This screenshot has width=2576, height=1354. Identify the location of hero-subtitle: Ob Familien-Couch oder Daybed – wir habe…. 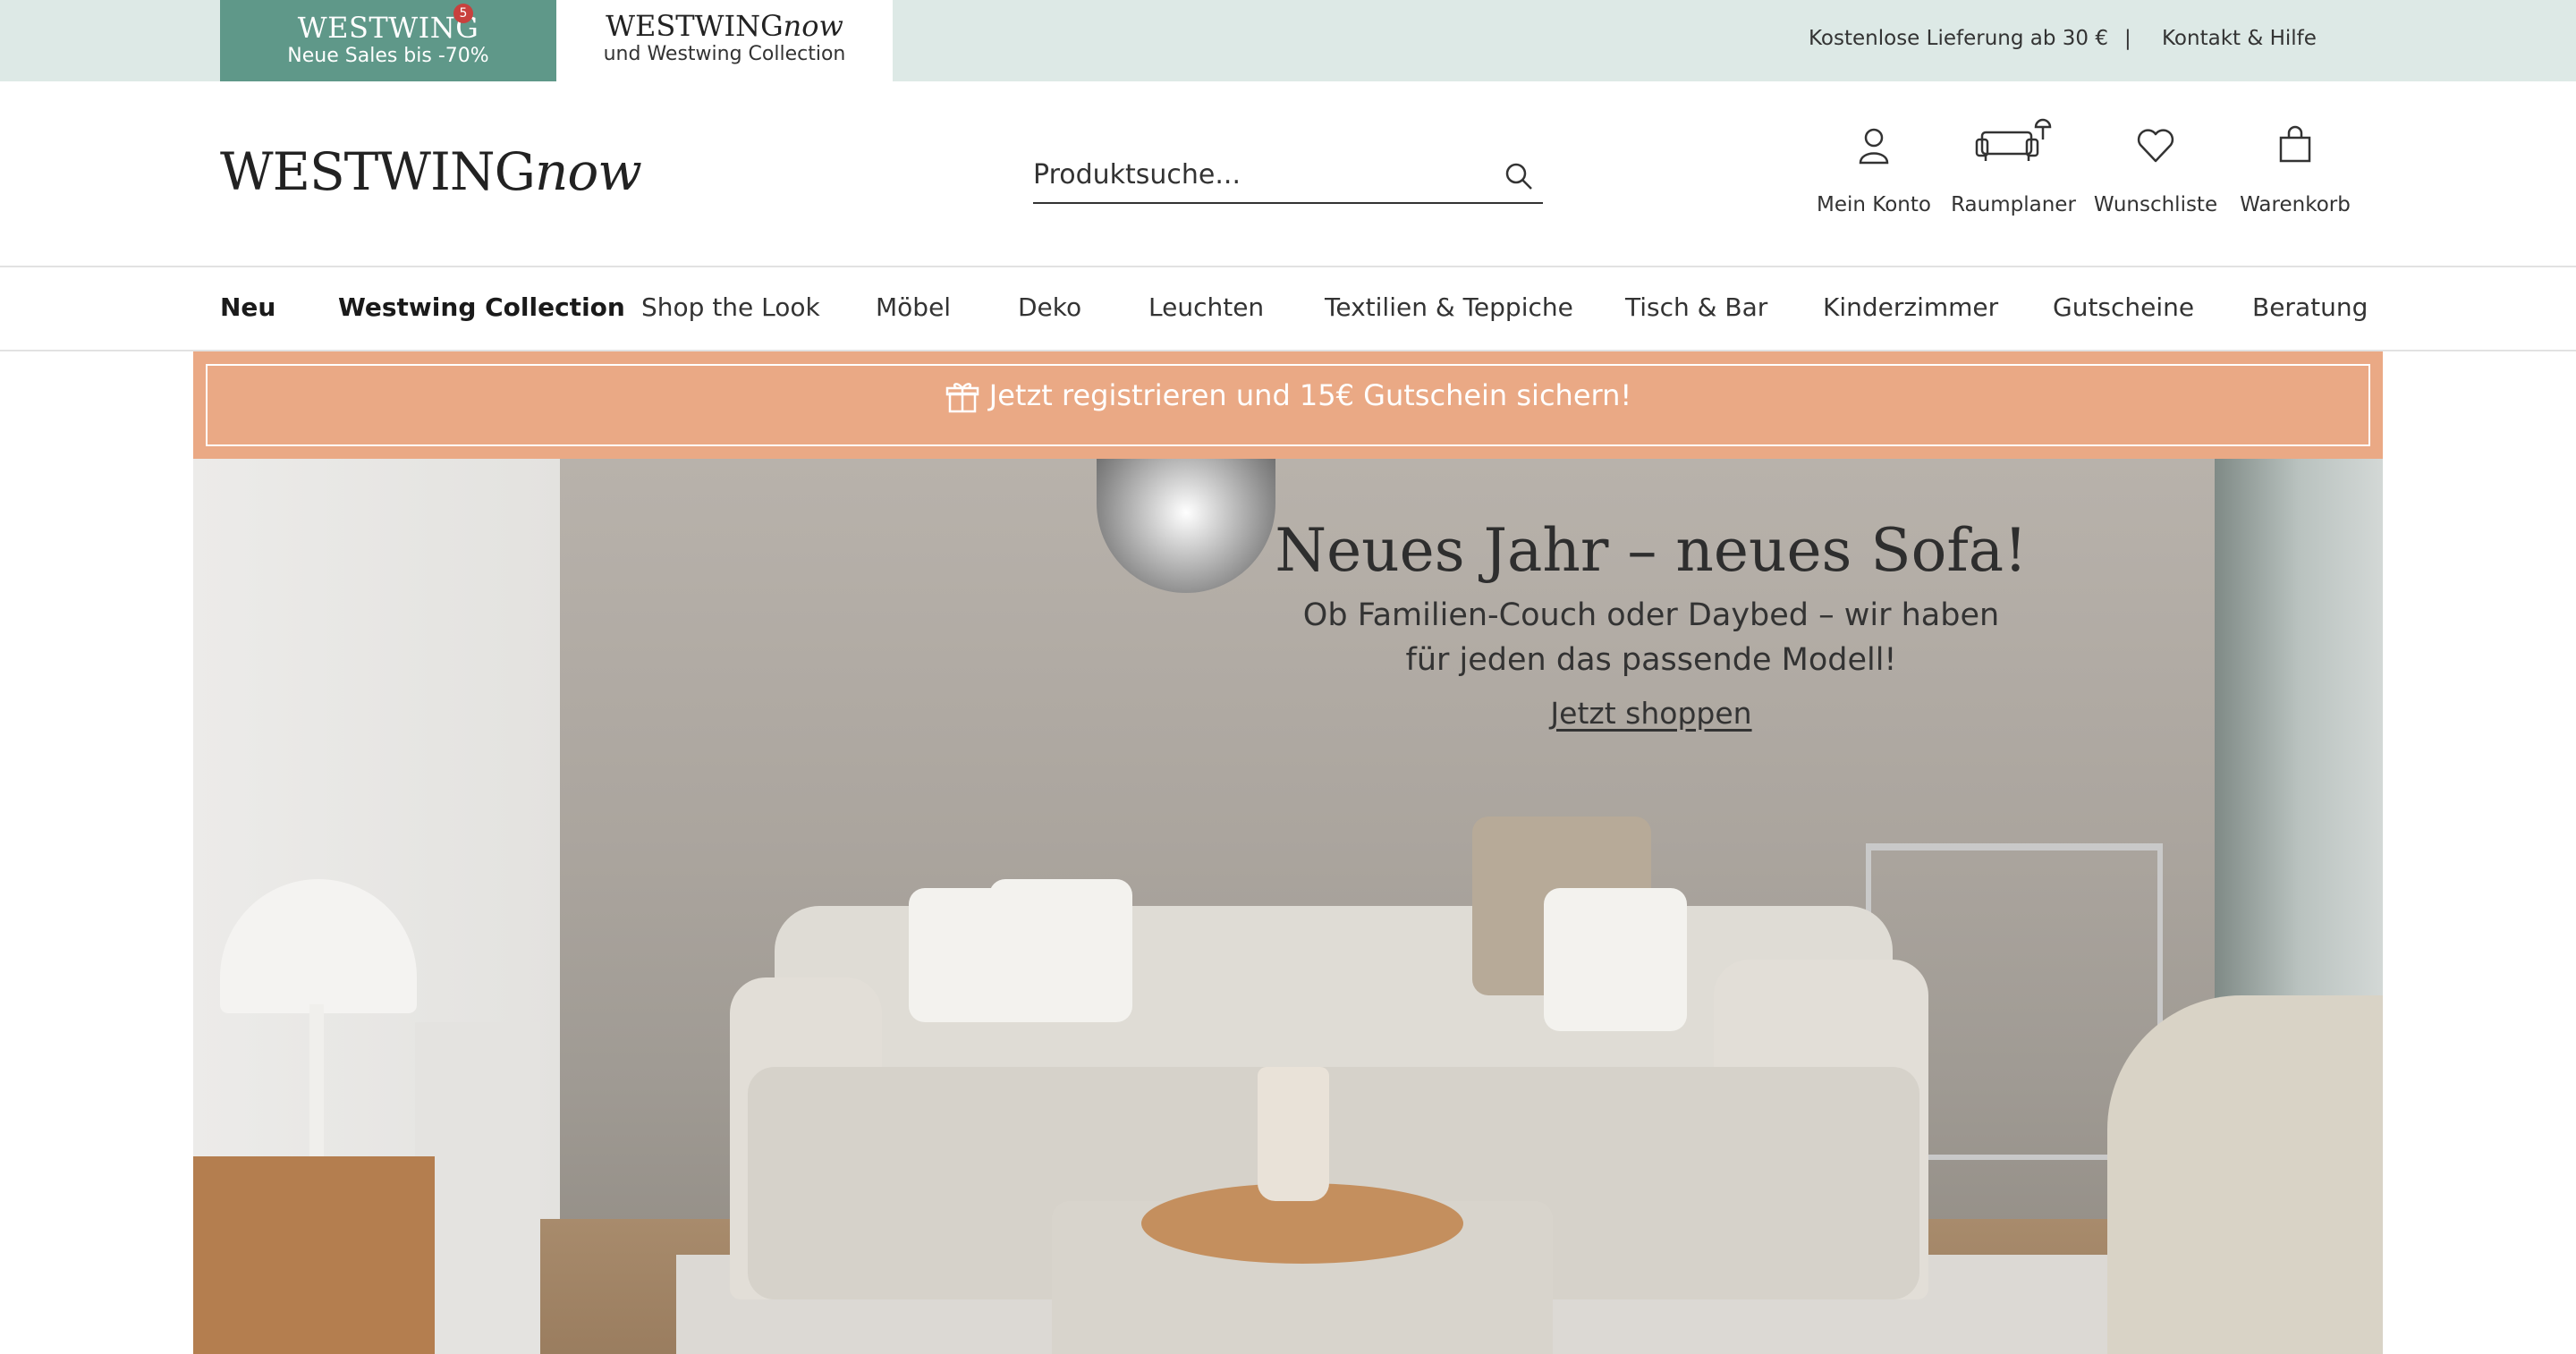
(1651, 637).